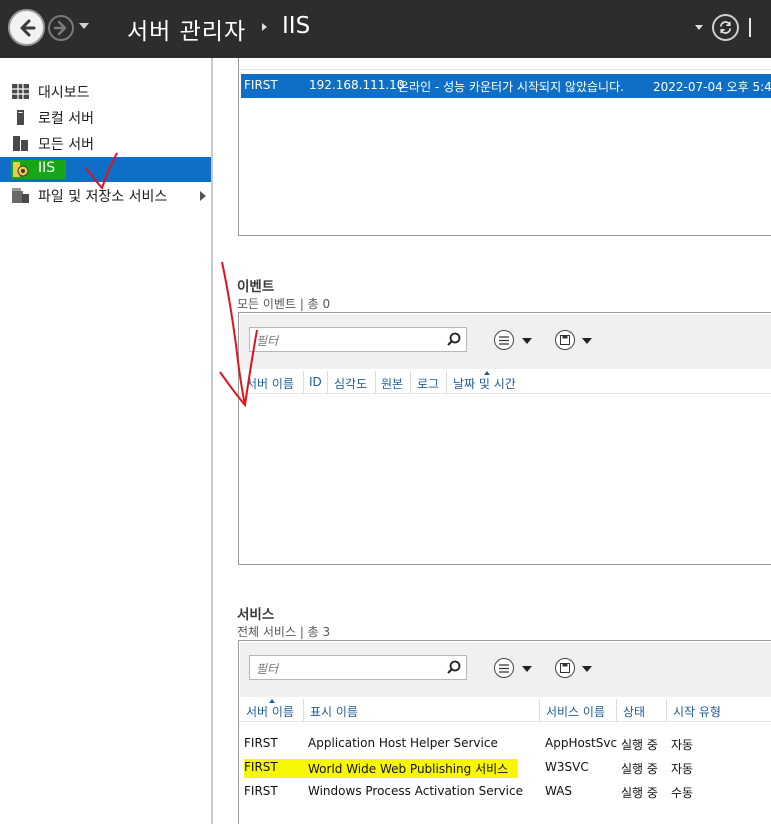 Image resolution: width=771 pixels, height=824 pixels. I want to click on services-save-button, so click(565, 668).